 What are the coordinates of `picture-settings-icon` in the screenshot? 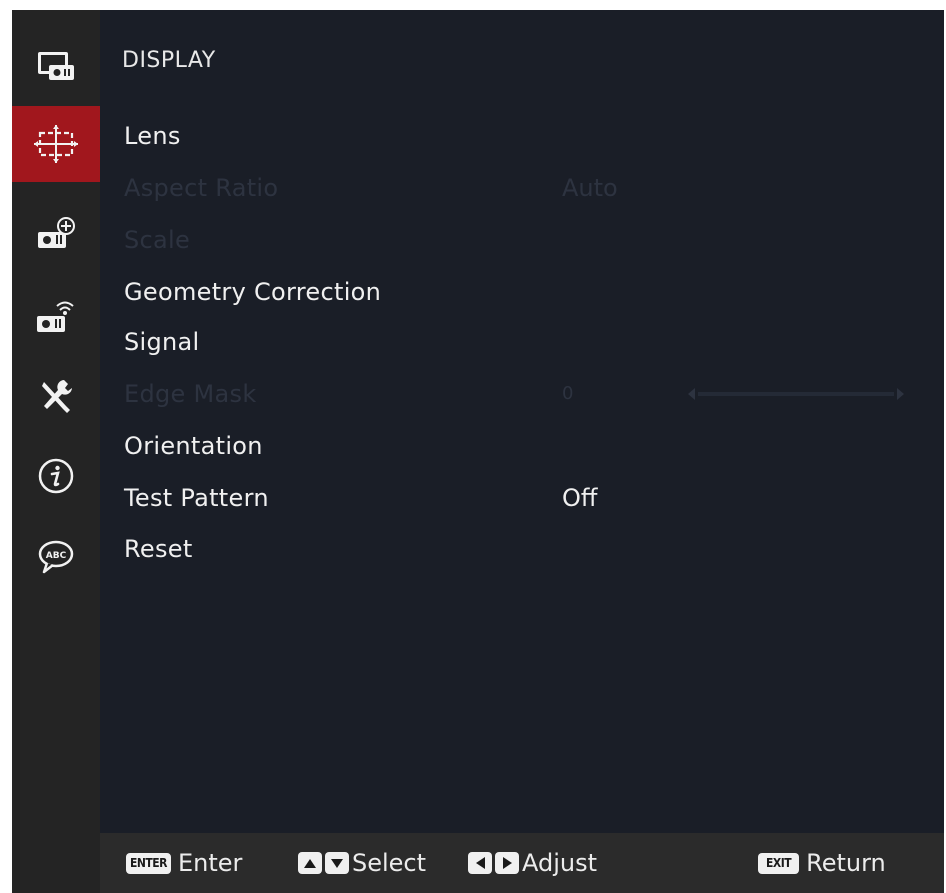 It's located at (56, 66).